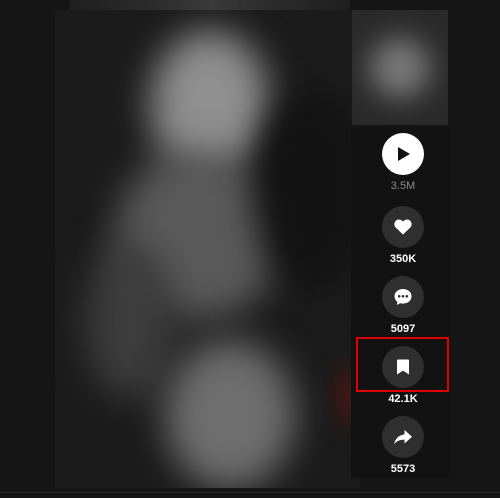 The height and width of the screenshot is (498, 500). Describe the element at coordinates (210, 5) in the screenshot. I see `previous-video-preview` at that location.